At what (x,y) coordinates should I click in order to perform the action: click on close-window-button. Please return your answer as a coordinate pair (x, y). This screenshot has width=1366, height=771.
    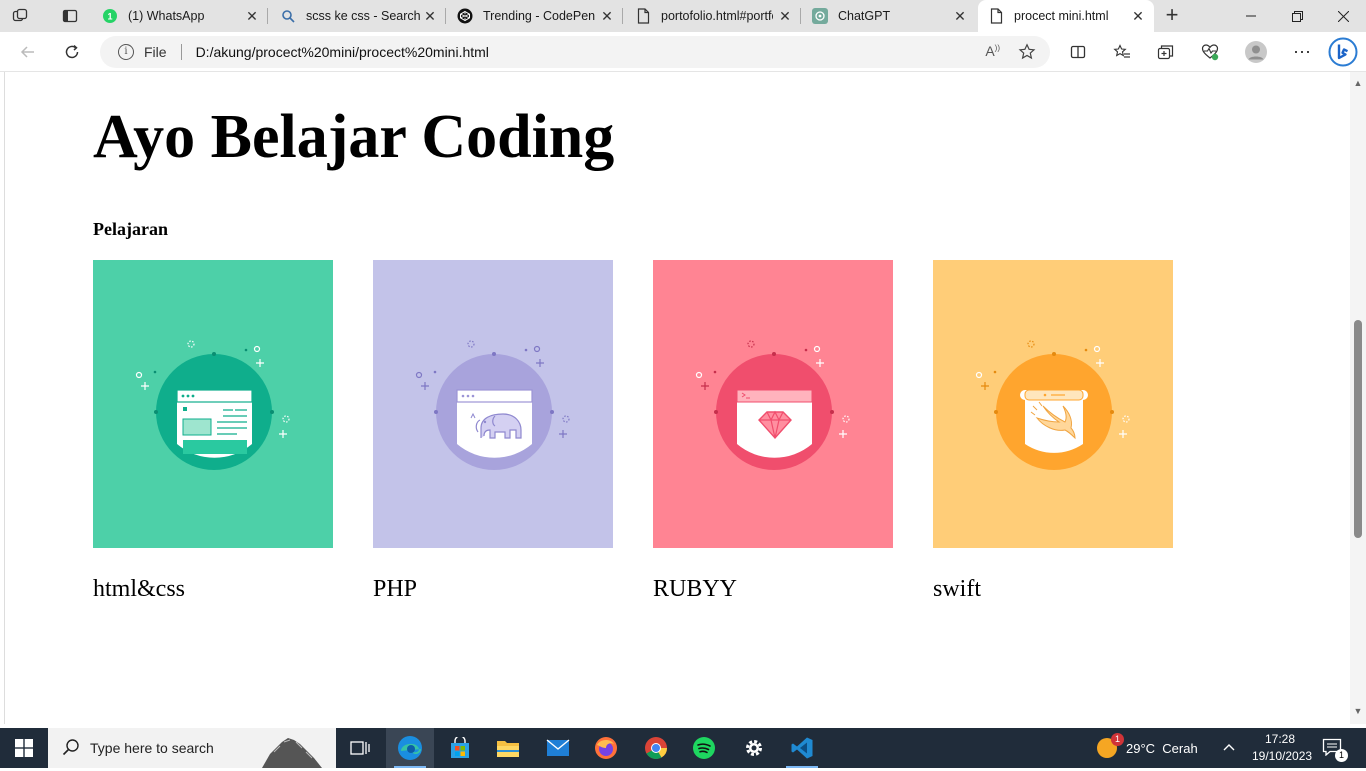
    Looking at the image, I should click on (1343, 16).